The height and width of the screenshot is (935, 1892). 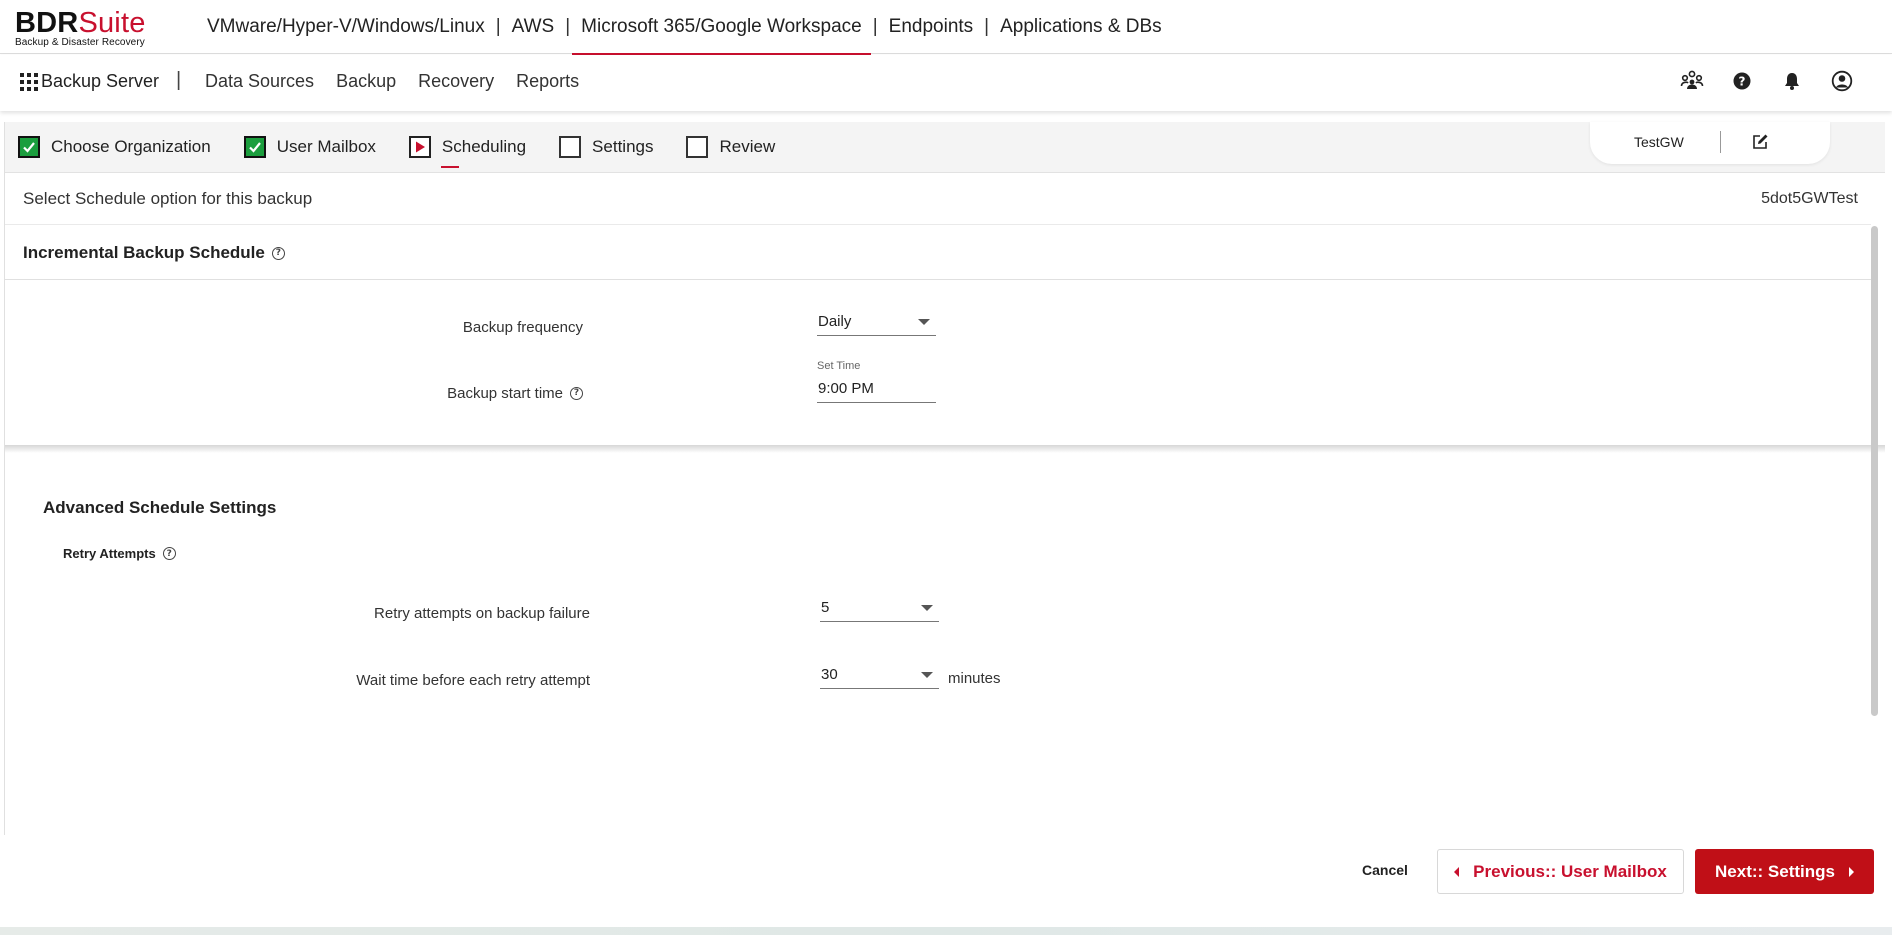 I want to click on product-tab-m365-google: Microsoft 365/Google Workspace, so click(x=721, y=27).